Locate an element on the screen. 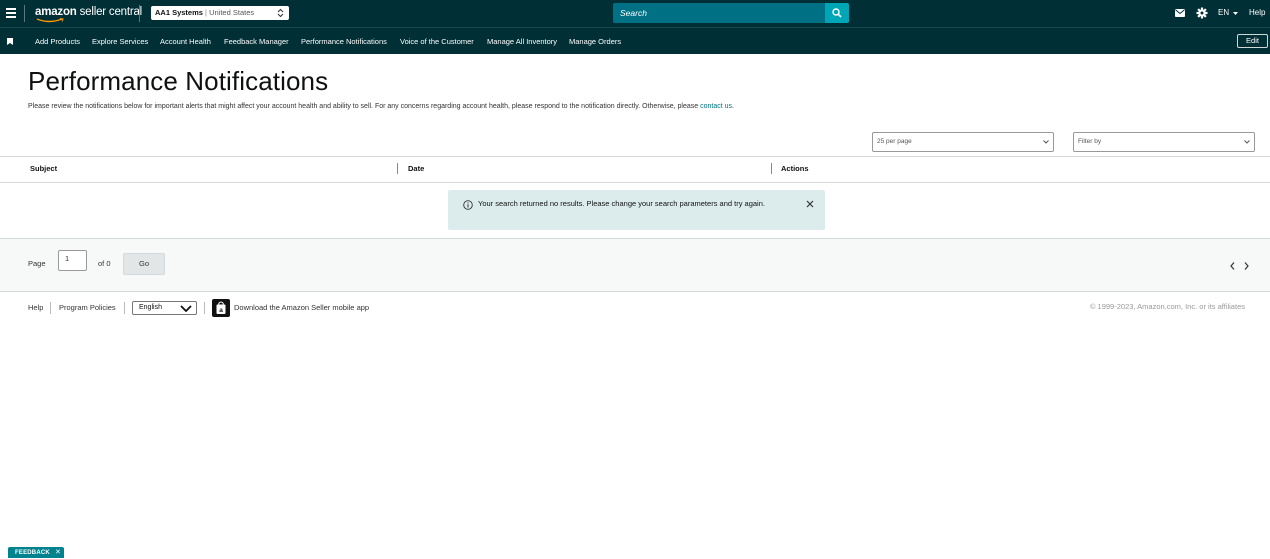  caret-down-icon is located at coordinates (1235, 13).